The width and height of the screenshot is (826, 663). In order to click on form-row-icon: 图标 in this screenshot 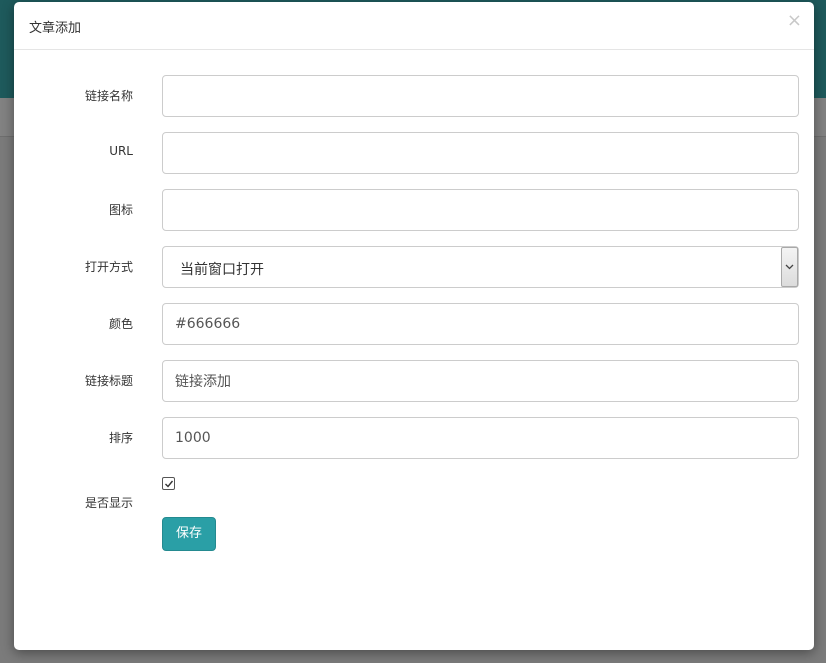, I will do `click(414, 210)`.